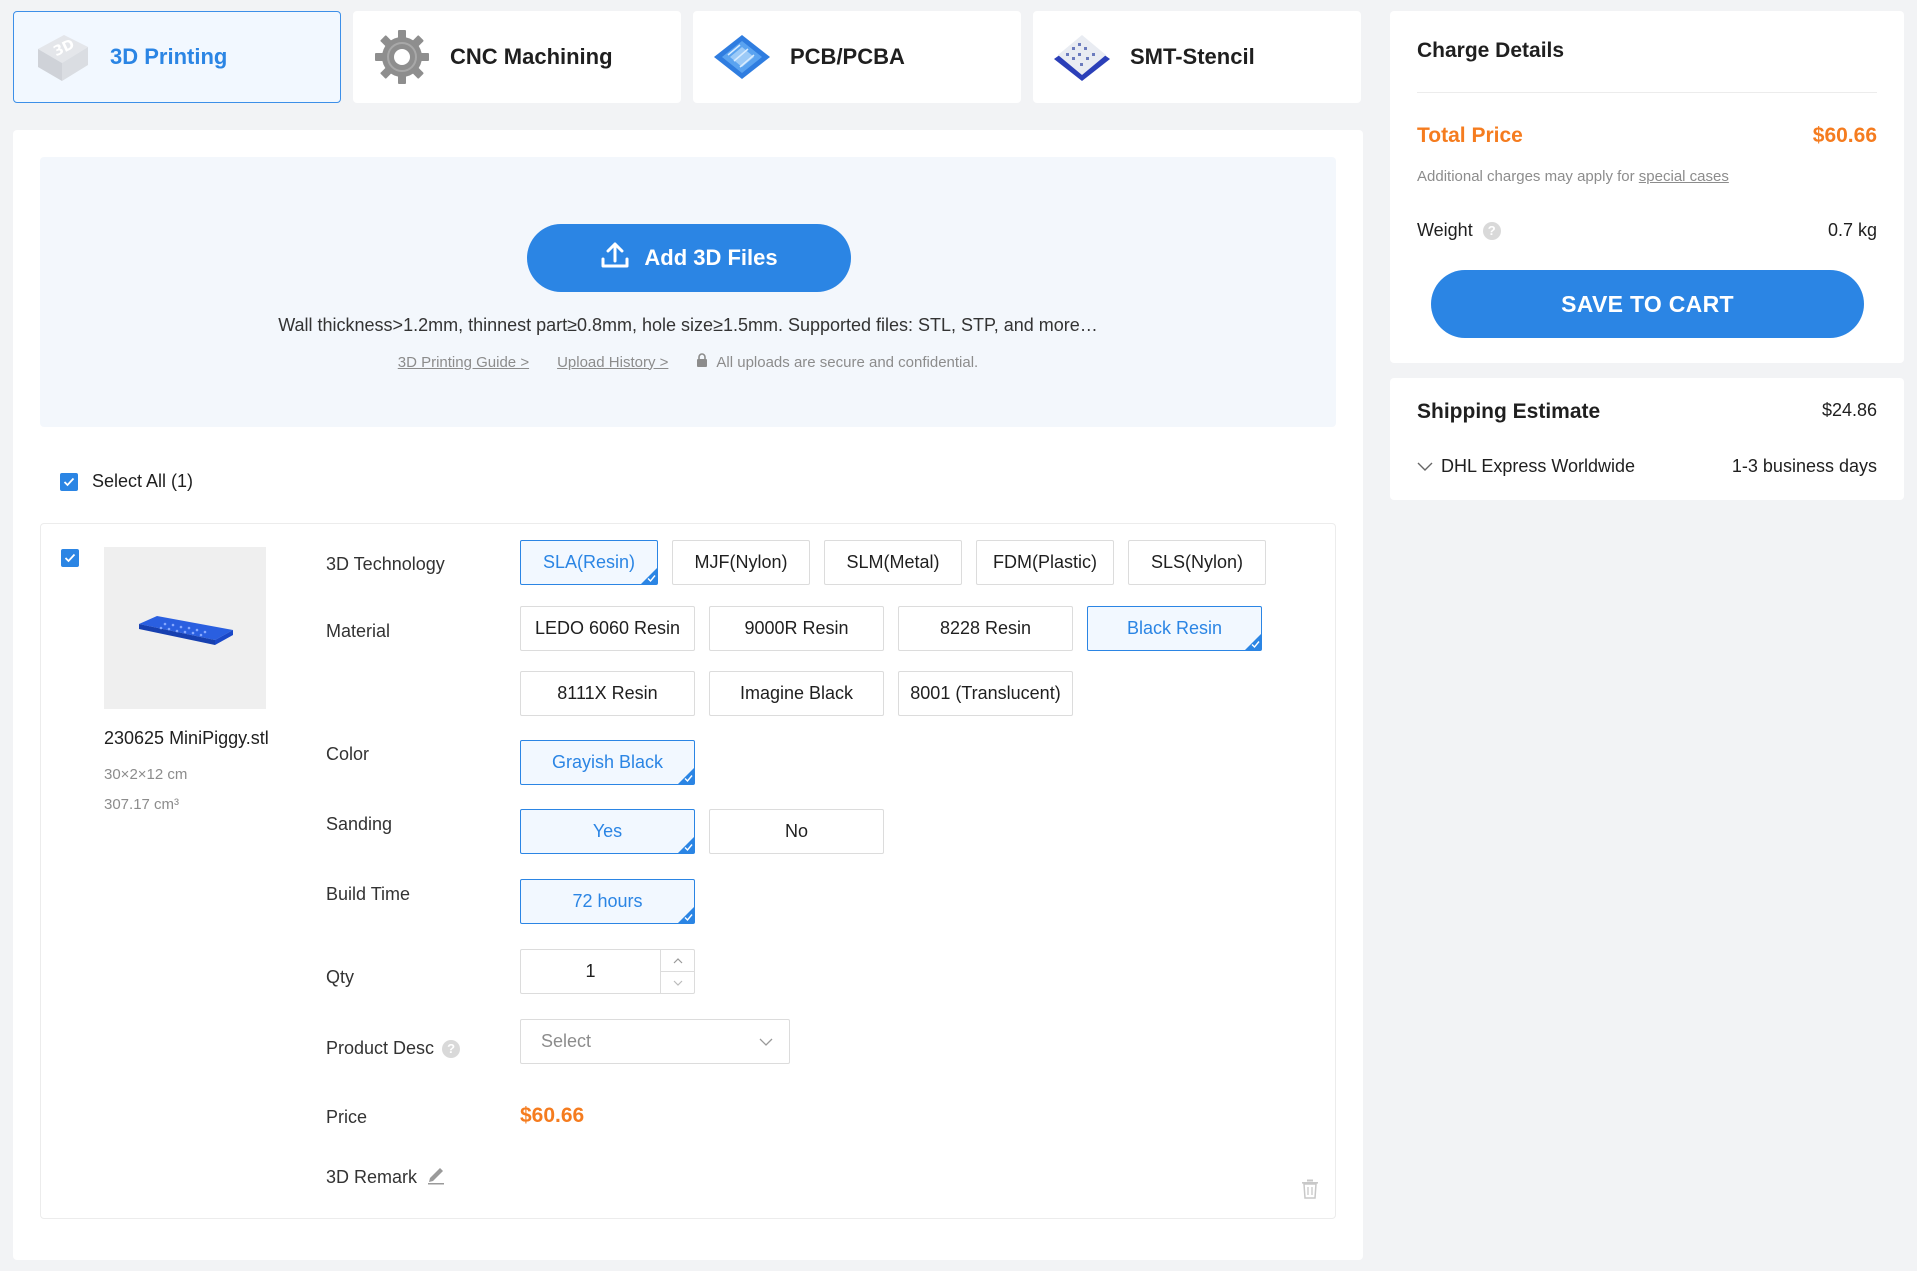 The image size is (1917, 1271). Describe the element at coordinates (358, 631) in the screenshot. I see `material-label: Material` at that location.